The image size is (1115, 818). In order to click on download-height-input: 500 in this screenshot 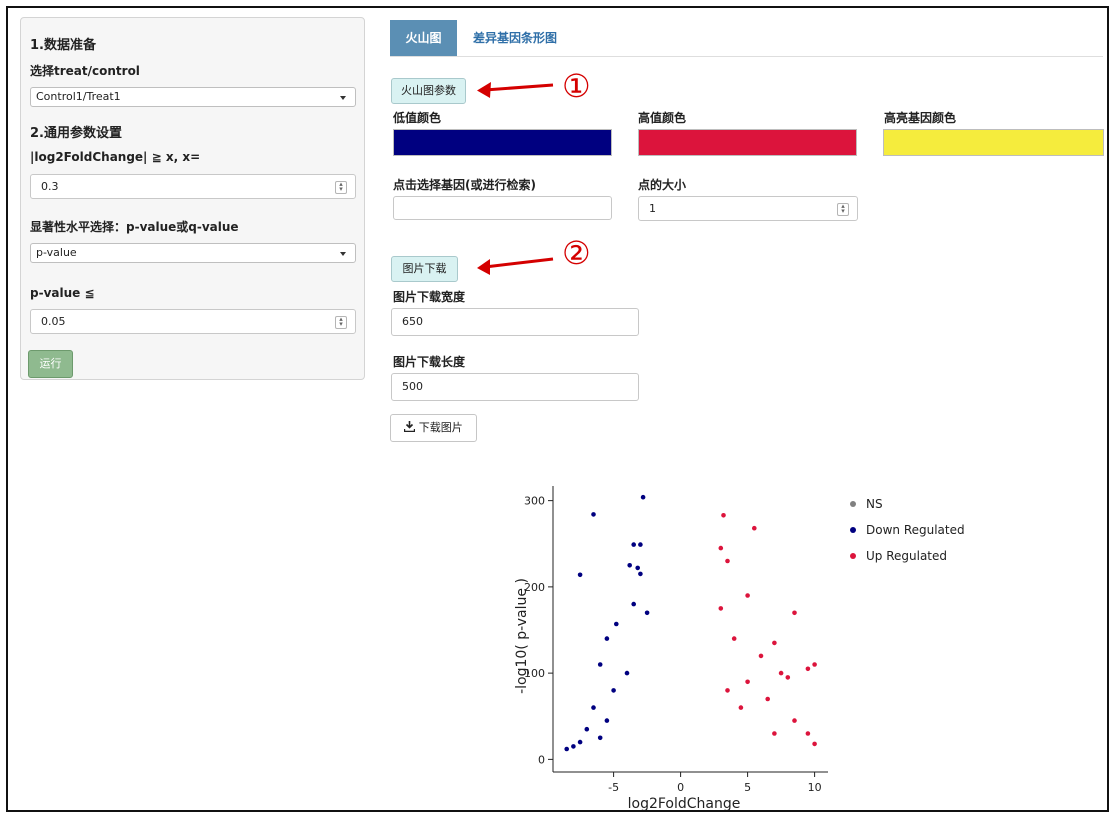, I will do `click(515, 387)`.